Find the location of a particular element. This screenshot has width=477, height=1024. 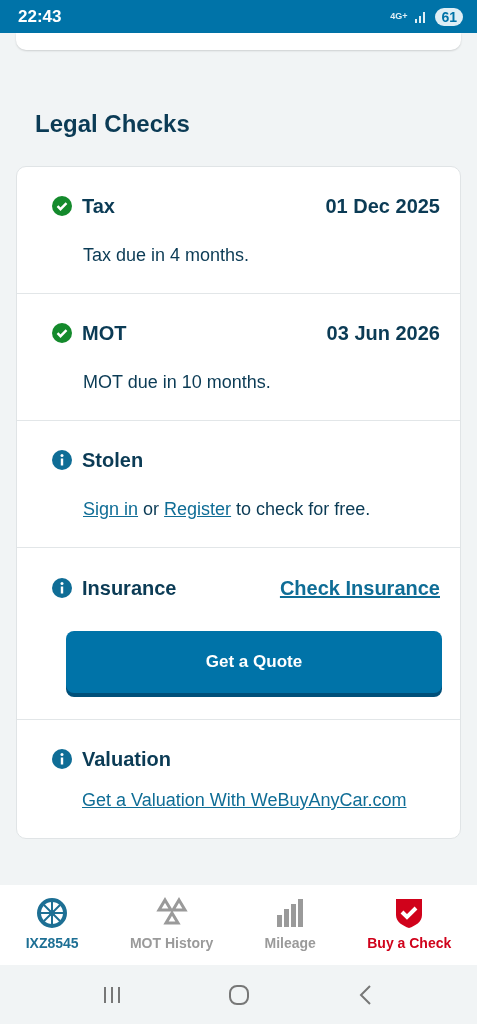

nav-tab: IXZ8545 is located at coordinates (52, 925).